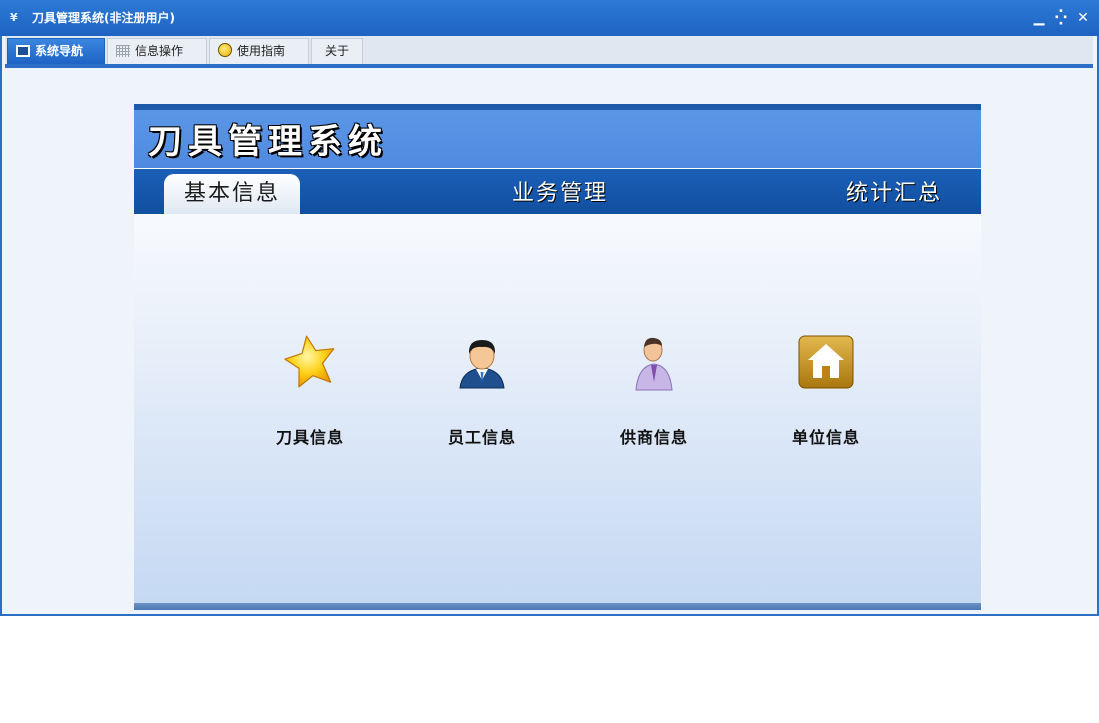  Describe the element at coordinates (1039, 18) in the screenshot. I see `minimize-button: ▁` at that location.